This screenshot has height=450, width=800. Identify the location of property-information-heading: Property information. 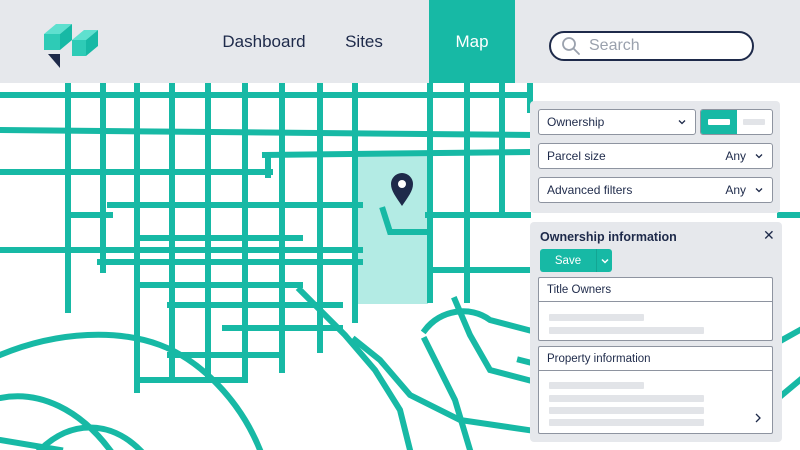
(655, 359).